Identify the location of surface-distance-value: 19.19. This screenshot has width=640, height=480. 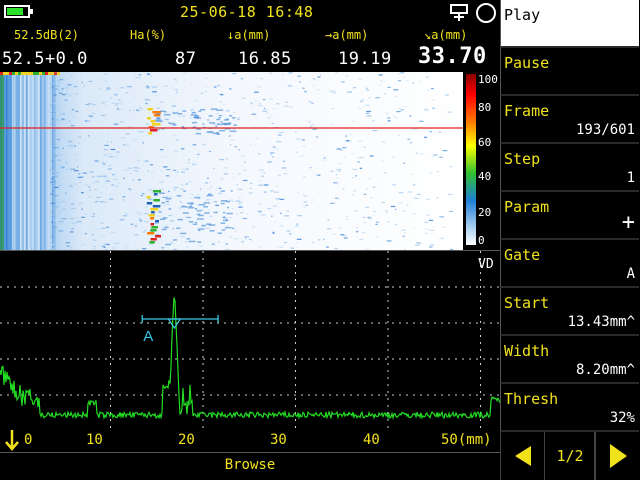
(365, 59).